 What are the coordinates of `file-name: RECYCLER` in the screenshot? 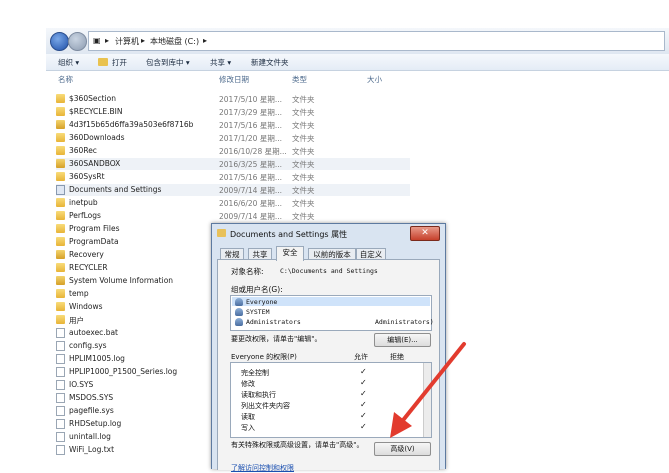 It's located at (88, 267).